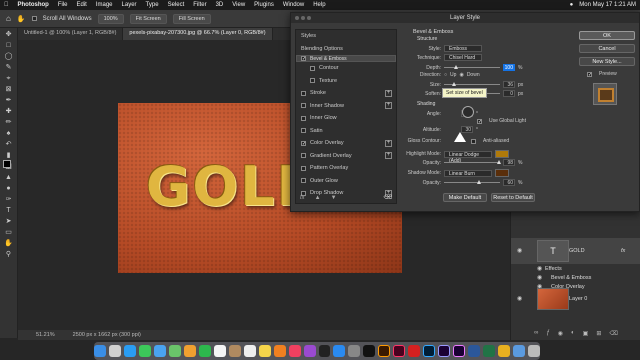  What do you see at coordinates (473, 141) in the screenshot?
I see `anti-aliased-checkbox` at bounding box center [473, 141].